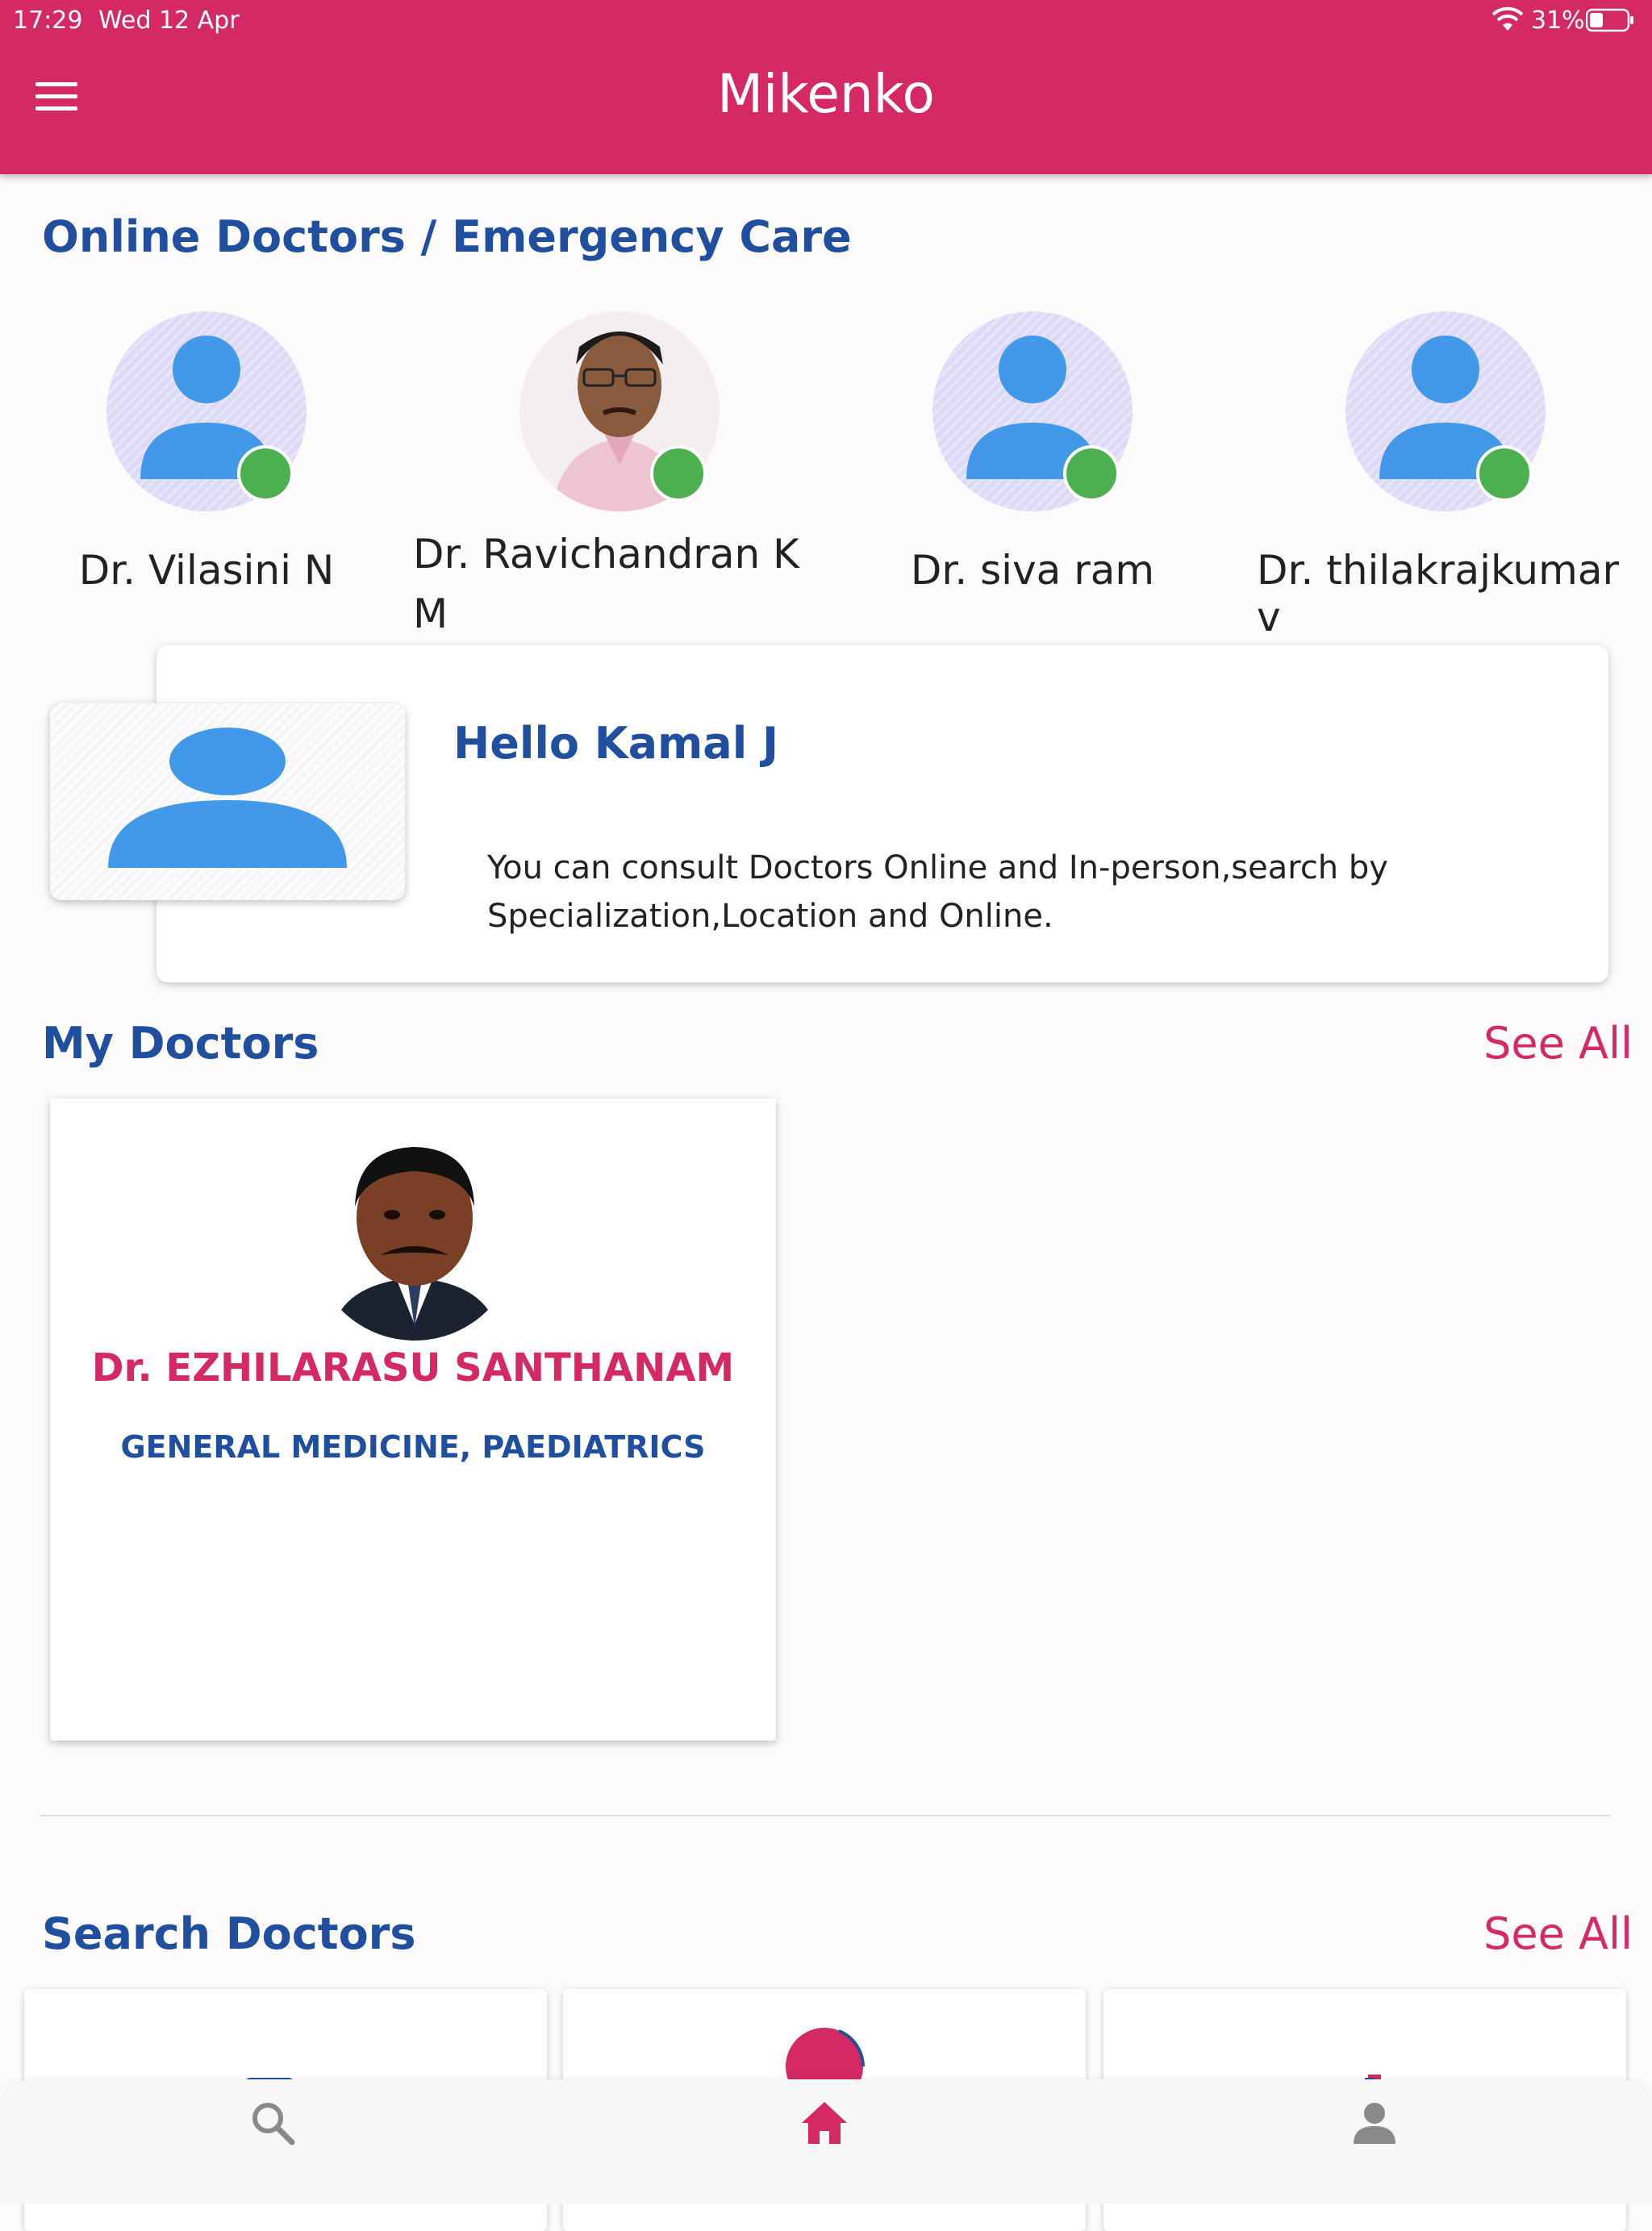 Image resolution: width=1652 pixels, height=2231 pixels. Describe the element at coordinates (616, 743) in the screenshot. I see `hello-greeting: Hello Kamal J` at that location.